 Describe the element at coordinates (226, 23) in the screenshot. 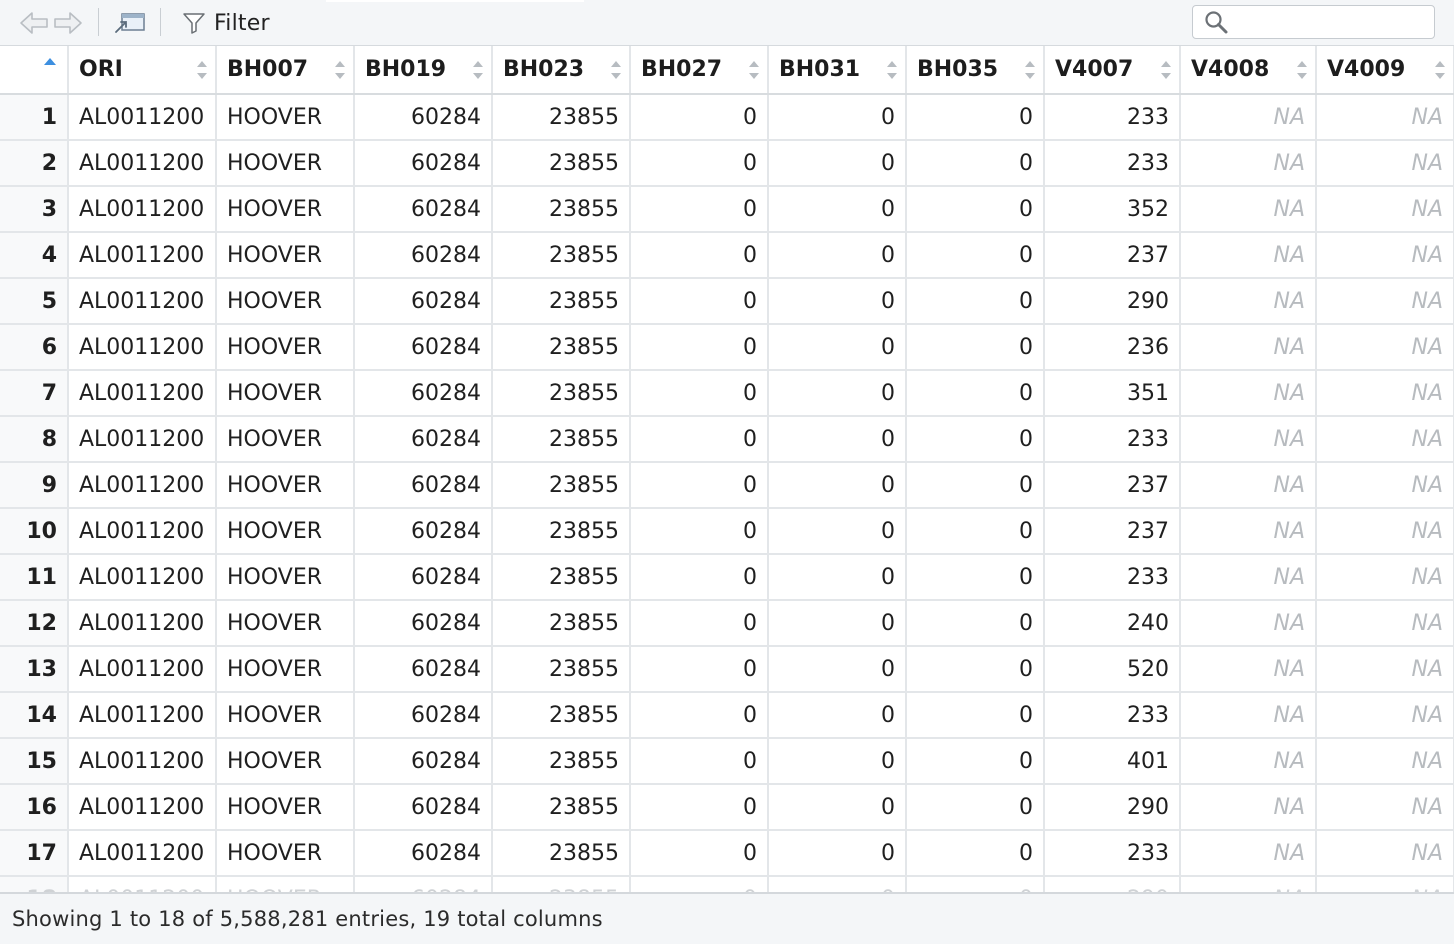

I see `filter-button: Filter` at that location.